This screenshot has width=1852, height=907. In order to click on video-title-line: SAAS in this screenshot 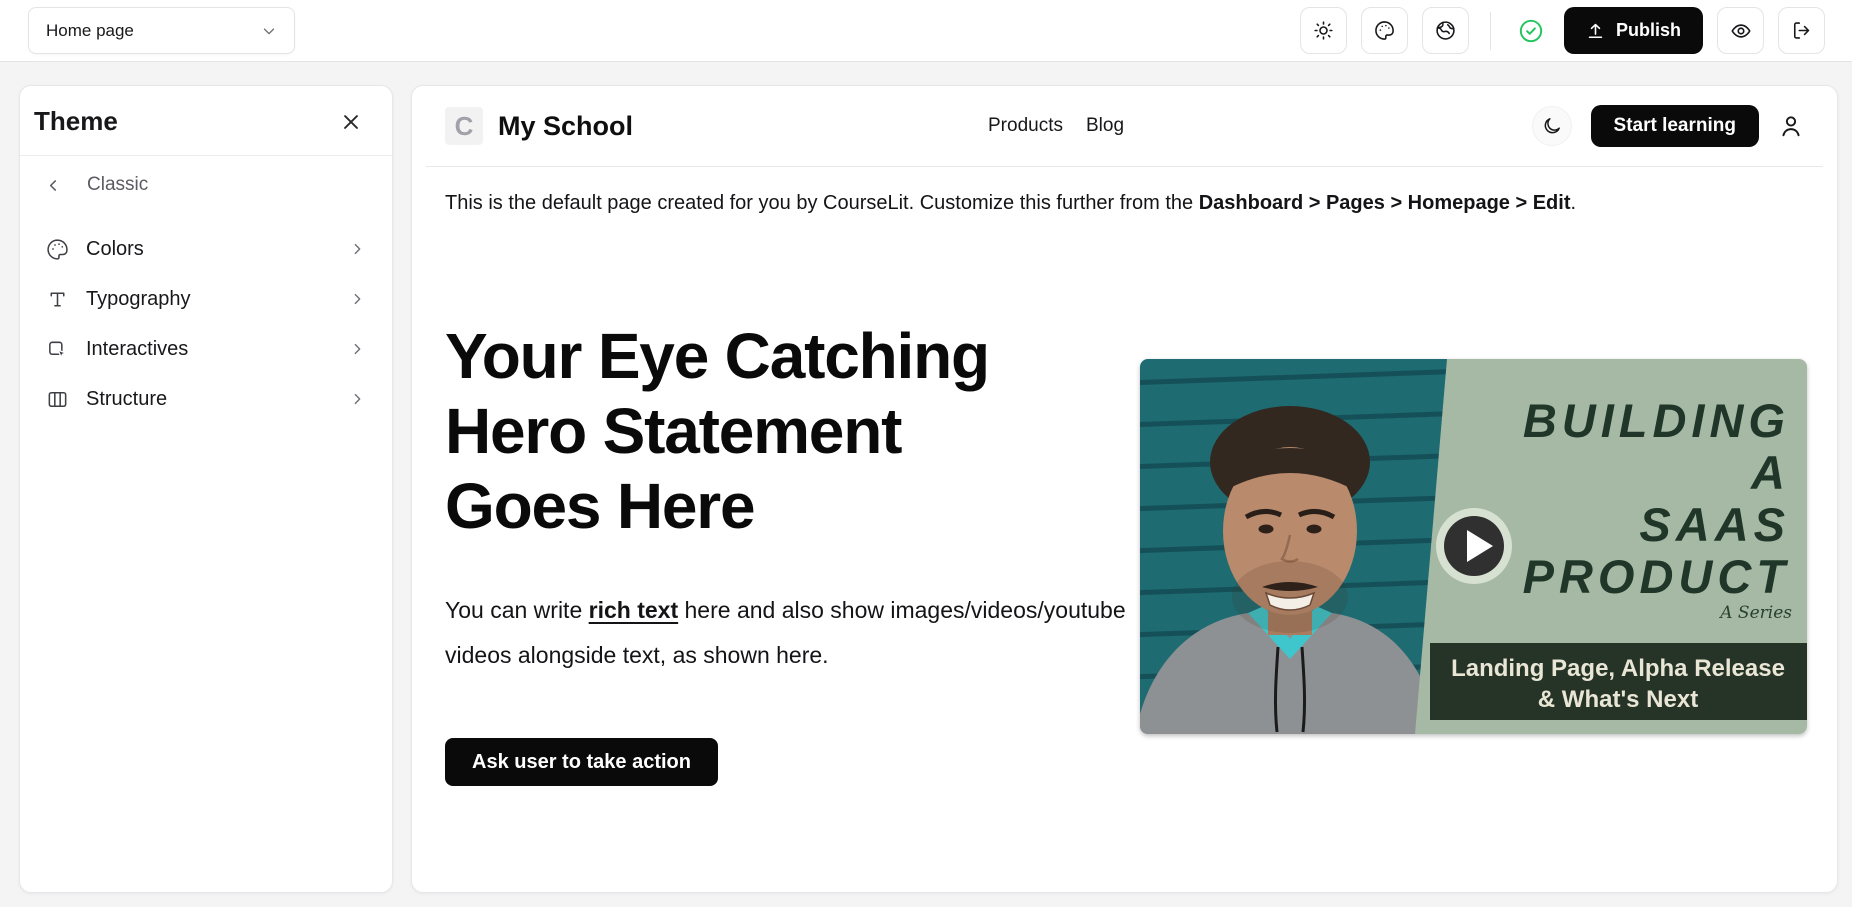, I will do `click(1714, 524)`.